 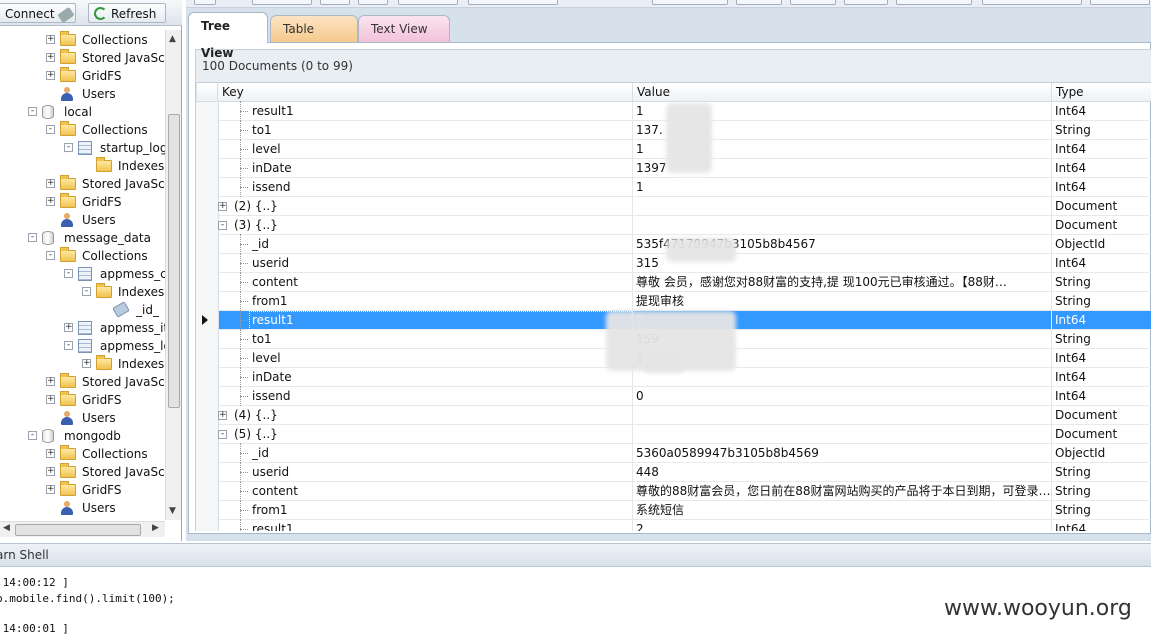 What do you see at coordinates (673, 187) in the screenshot?
I see `field-row: issend 1 Int64` at bounding box center [673, 187].